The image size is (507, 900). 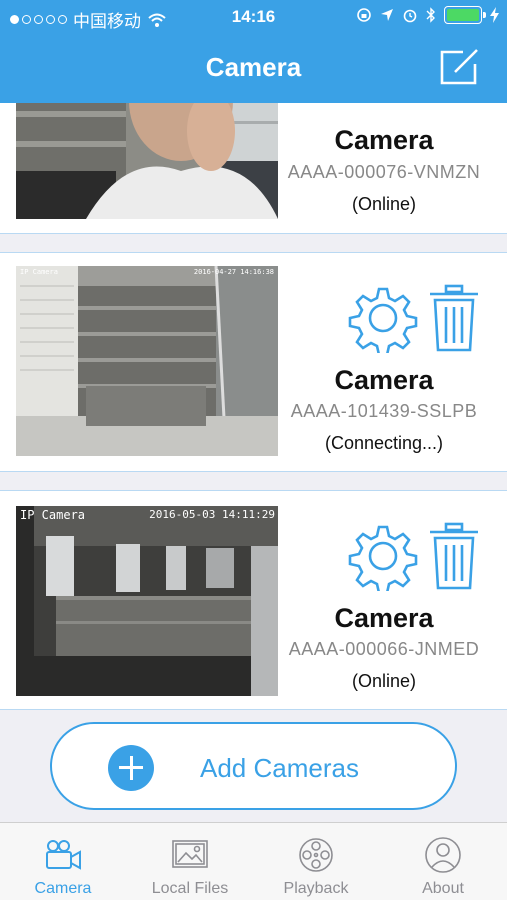 I want to click on tab-playback: Playback, so click(x=316, y=861).